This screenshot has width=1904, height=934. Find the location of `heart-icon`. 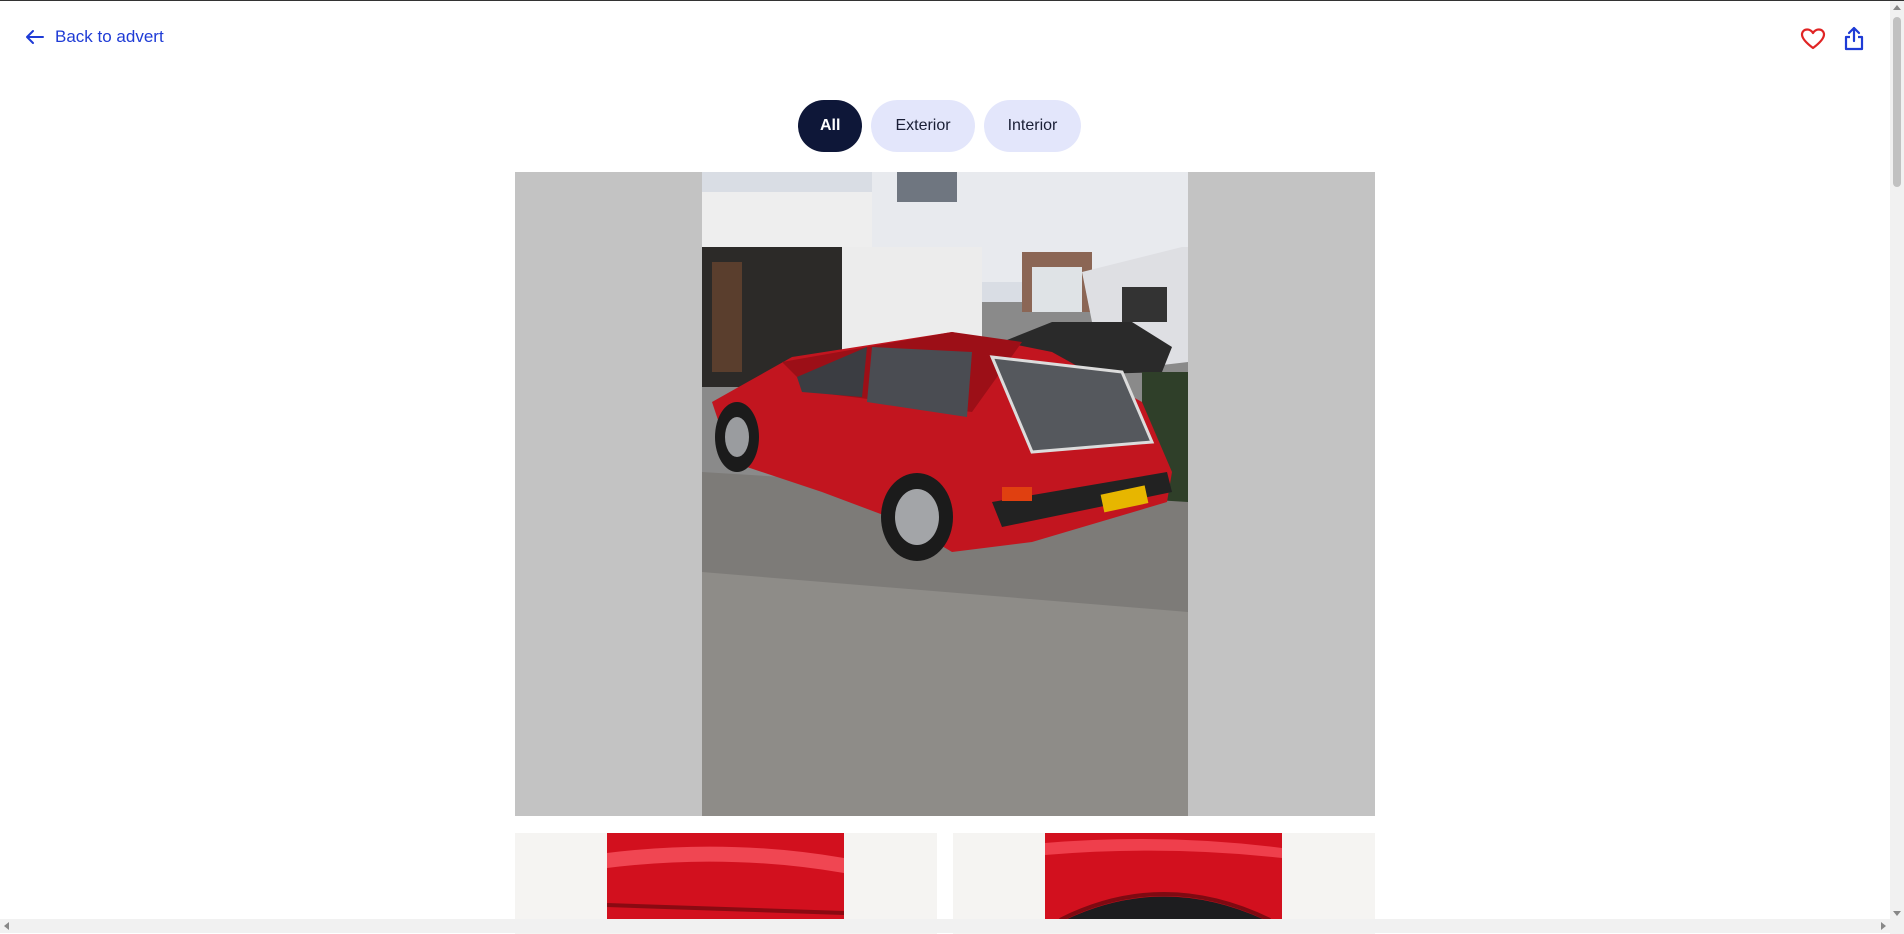

heart-icon is located at coordinates (1813, 39).